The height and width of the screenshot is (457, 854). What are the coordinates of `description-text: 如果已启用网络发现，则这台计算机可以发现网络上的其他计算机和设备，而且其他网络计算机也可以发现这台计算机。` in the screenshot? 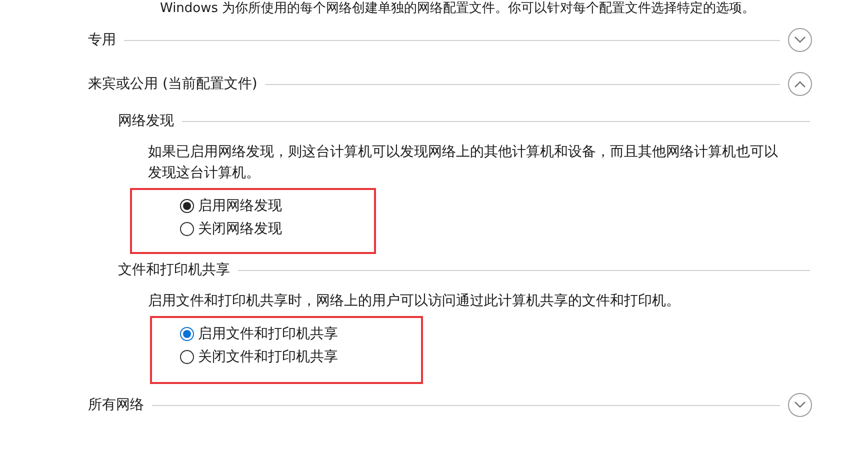 It's located at (463, 163).